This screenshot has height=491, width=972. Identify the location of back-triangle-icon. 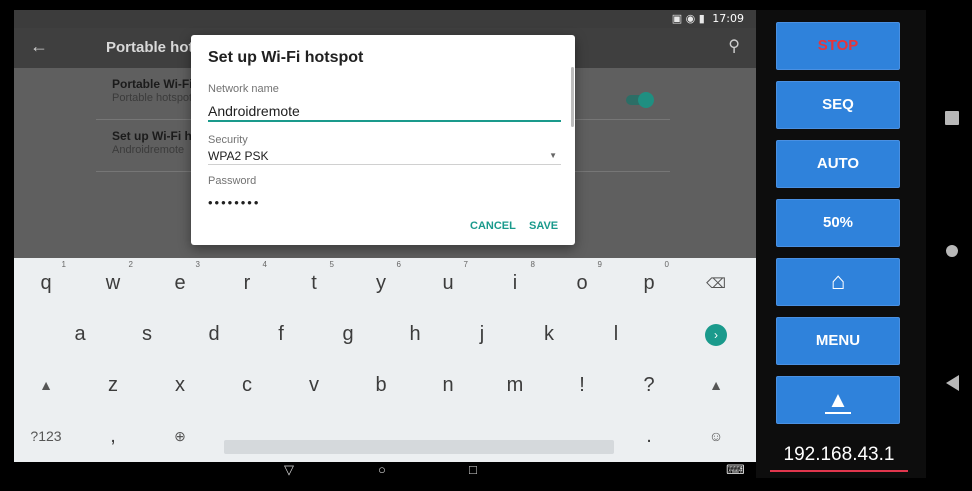
(952, 383).